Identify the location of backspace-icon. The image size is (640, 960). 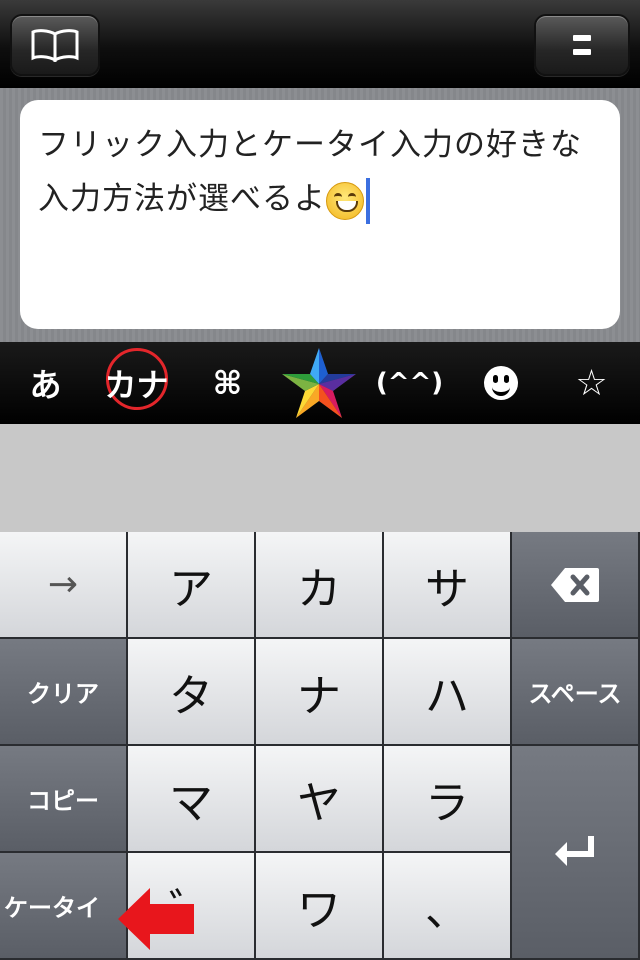
(575, 584).